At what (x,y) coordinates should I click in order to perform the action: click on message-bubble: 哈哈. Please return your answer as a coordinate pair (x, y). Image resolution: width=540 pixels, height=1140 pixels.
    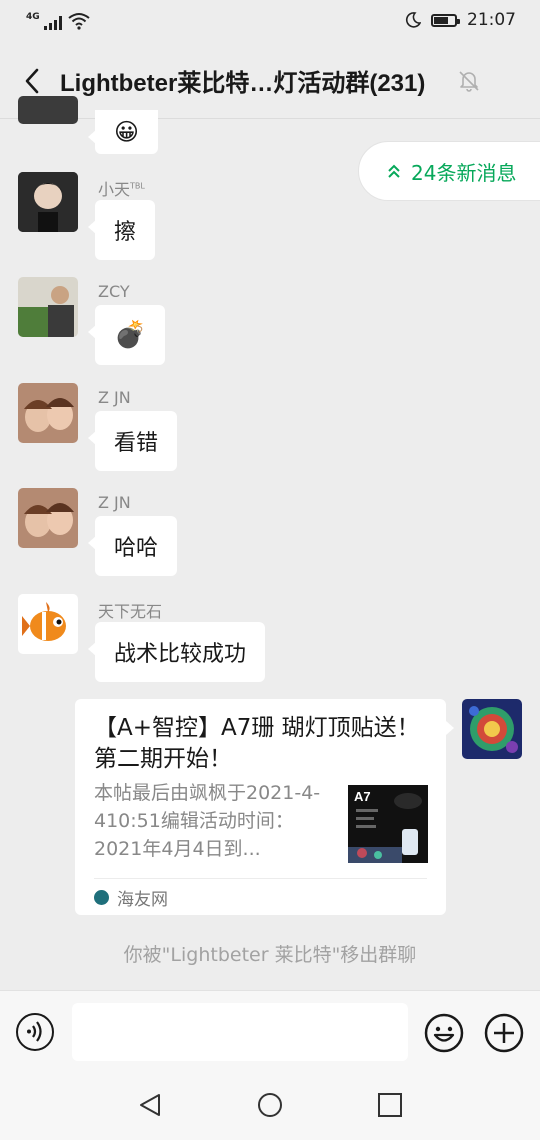
    Looking at the image, I should click on (132, 546).